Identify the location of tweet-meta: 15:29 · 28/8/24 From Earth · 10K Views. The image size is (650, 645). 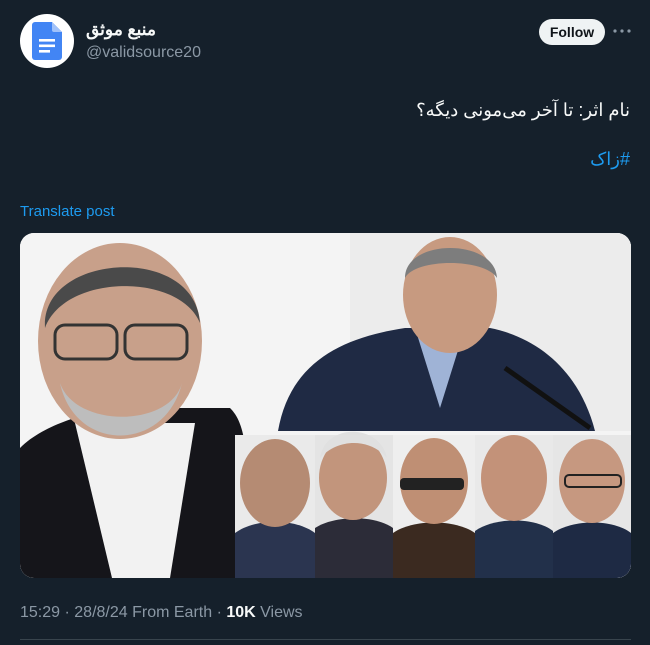
(161, 613).